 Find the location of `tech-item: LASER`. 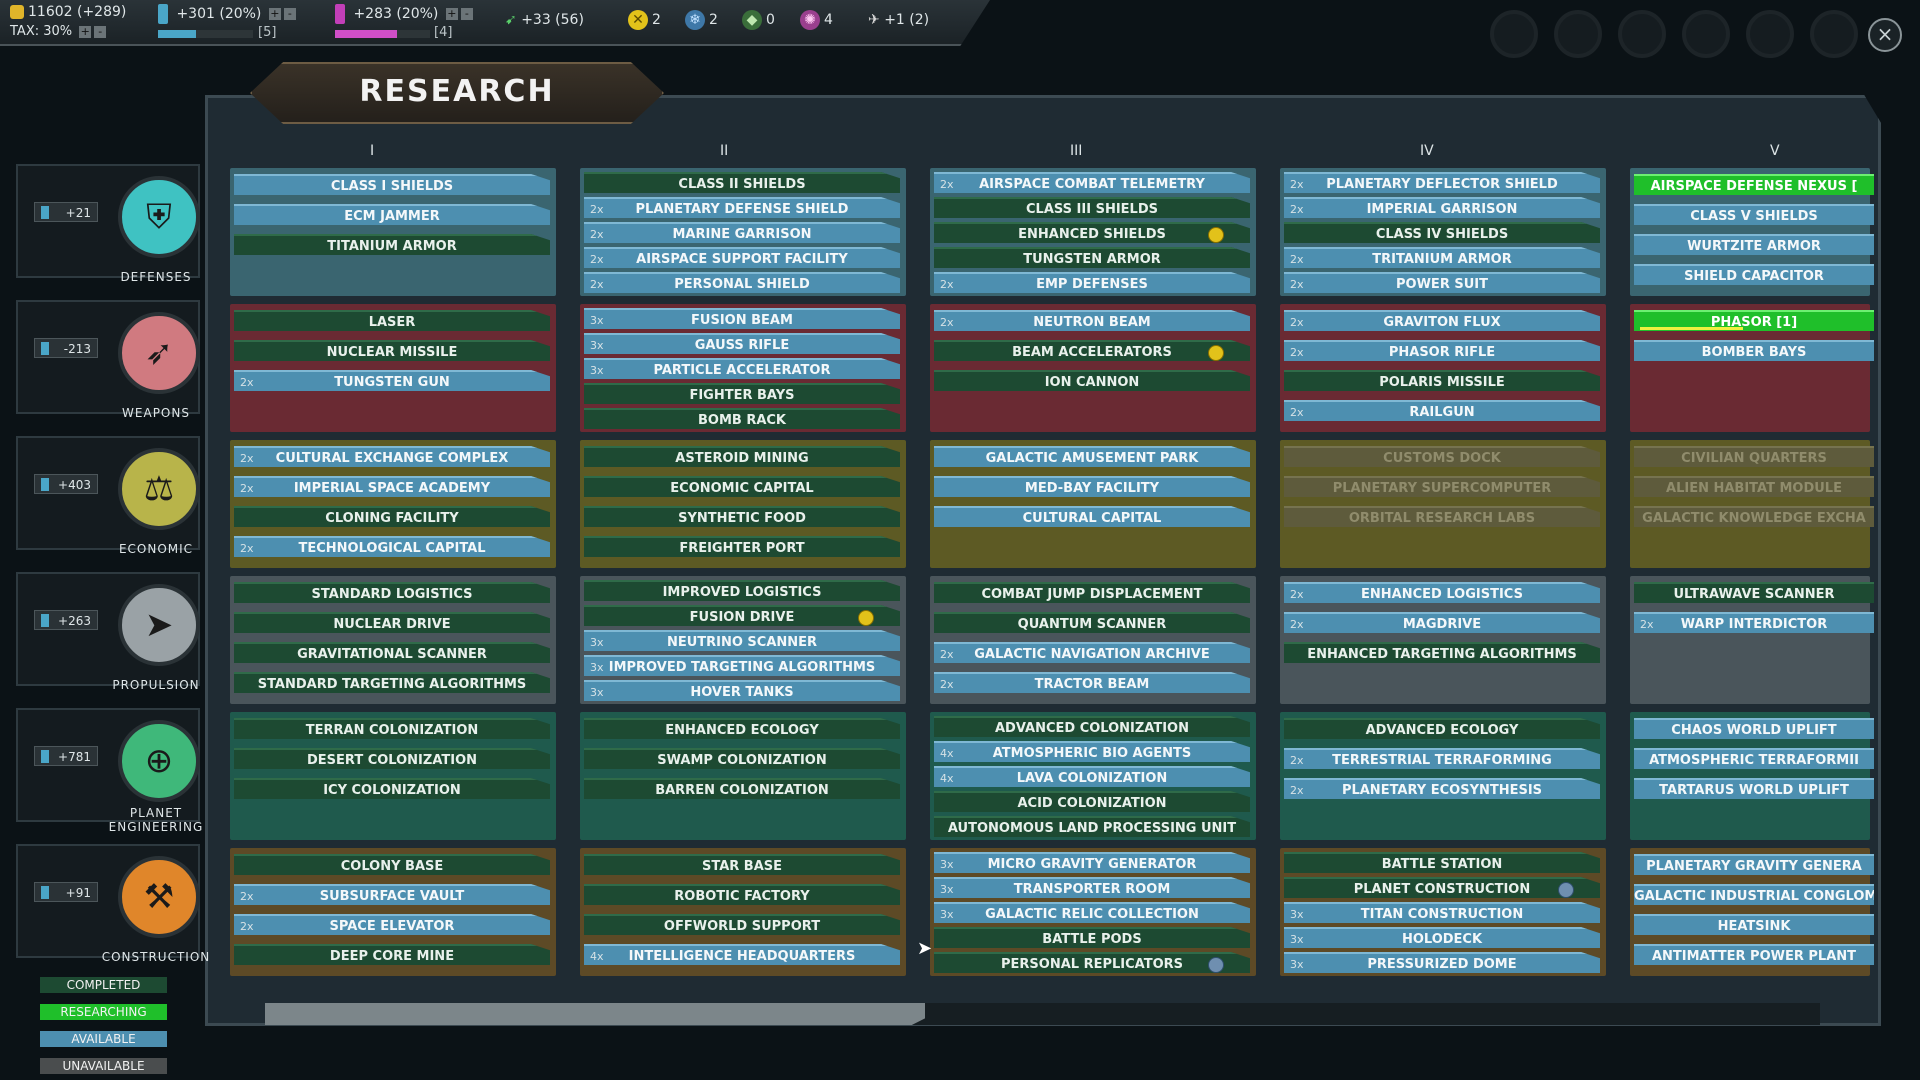

tech-item: LASER is located at coordinates (392, 320).